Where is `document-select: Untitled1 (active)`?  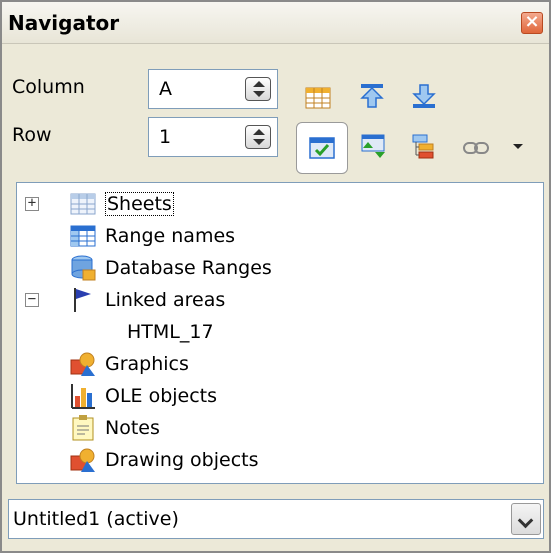 document-select: Untitled1 (active) is located at coordinates (276, 519).